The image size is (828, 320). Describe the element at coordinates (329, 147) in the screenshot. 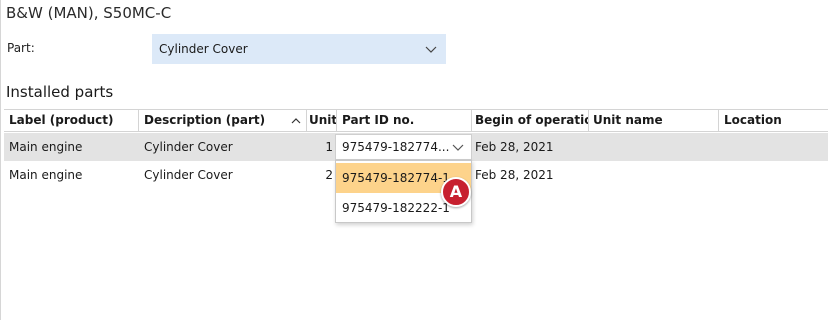

I see `cell-unit: 1` at that location.